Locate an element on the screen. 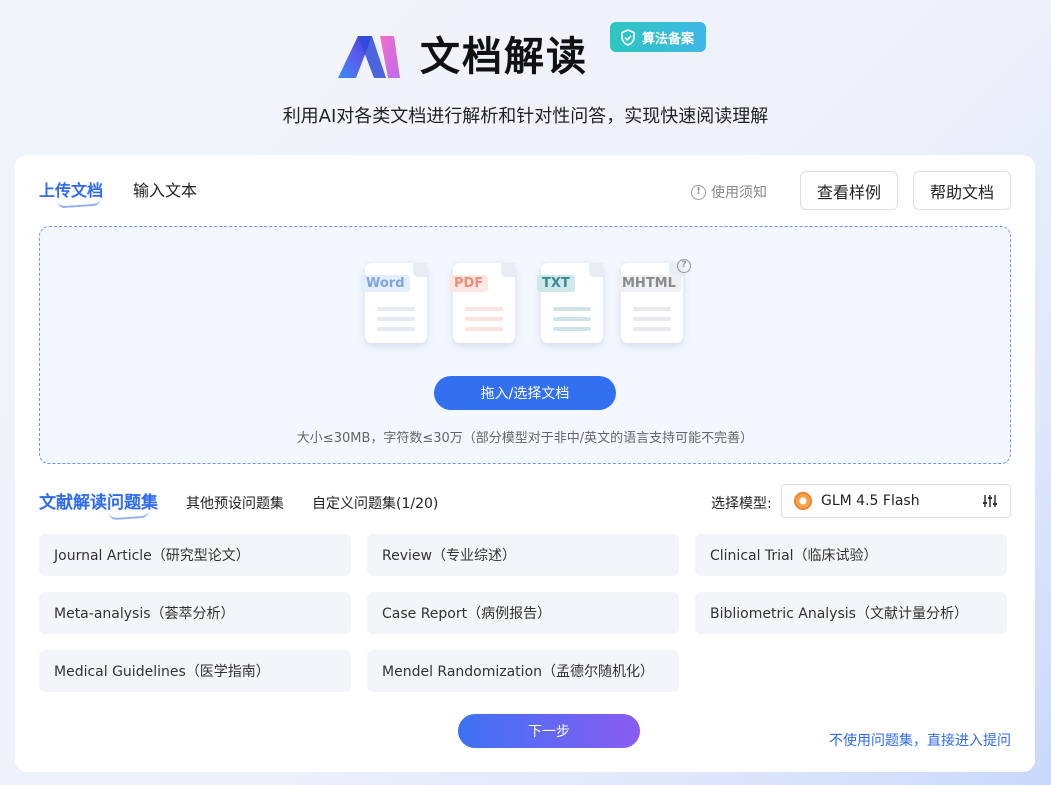 This screenshot has height=785, width=1051. file-type-word: Word is located at coordinates (385, 283).